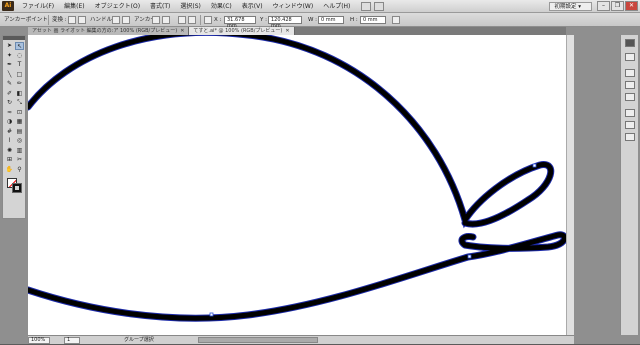  I want to click on brushes-panel-icon, so click(630, 85).